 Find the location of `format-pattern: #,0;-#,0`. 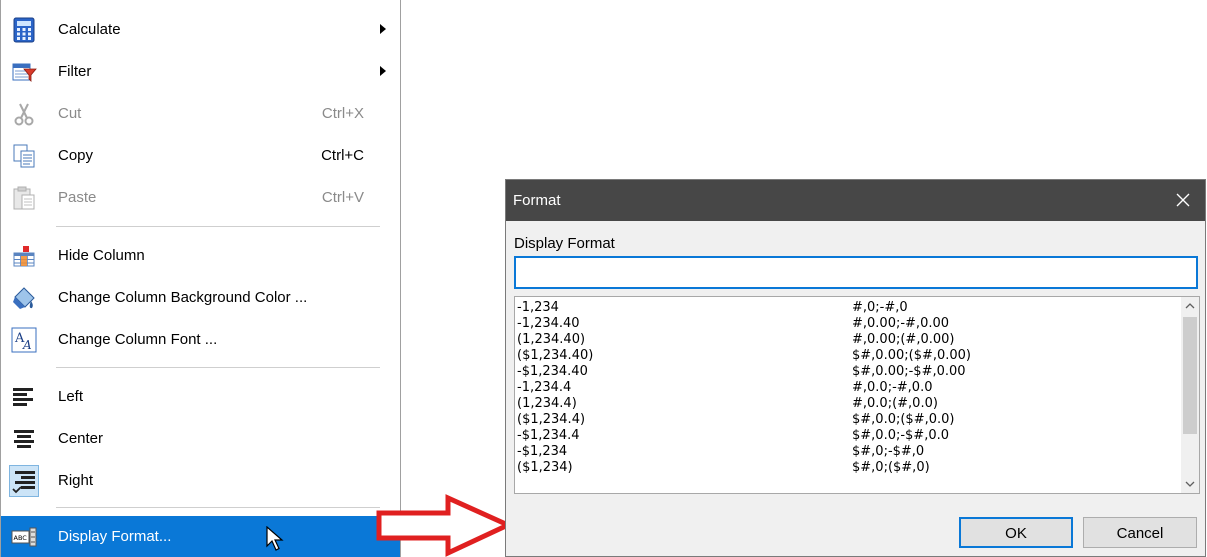

format-pattern: #,0;-#,0 is located at coordinates (880, 307).